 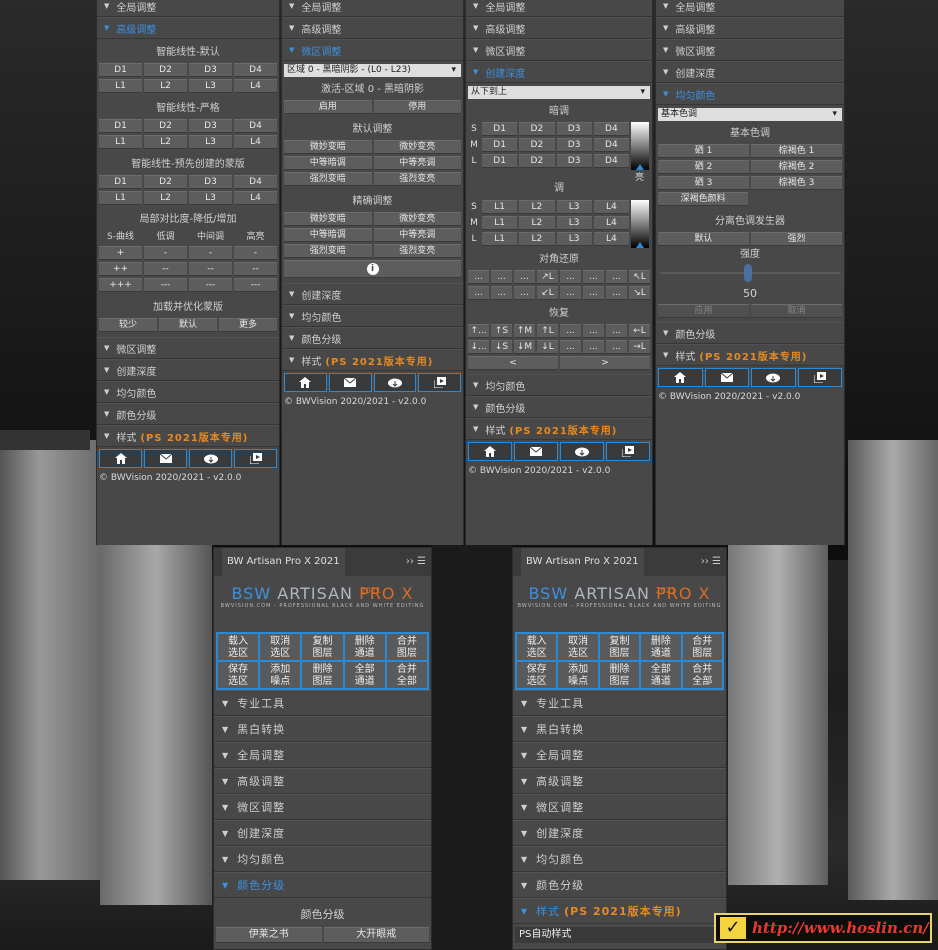 I want to click on deselect-button: 取消 选区, so click(x=280, y=647).